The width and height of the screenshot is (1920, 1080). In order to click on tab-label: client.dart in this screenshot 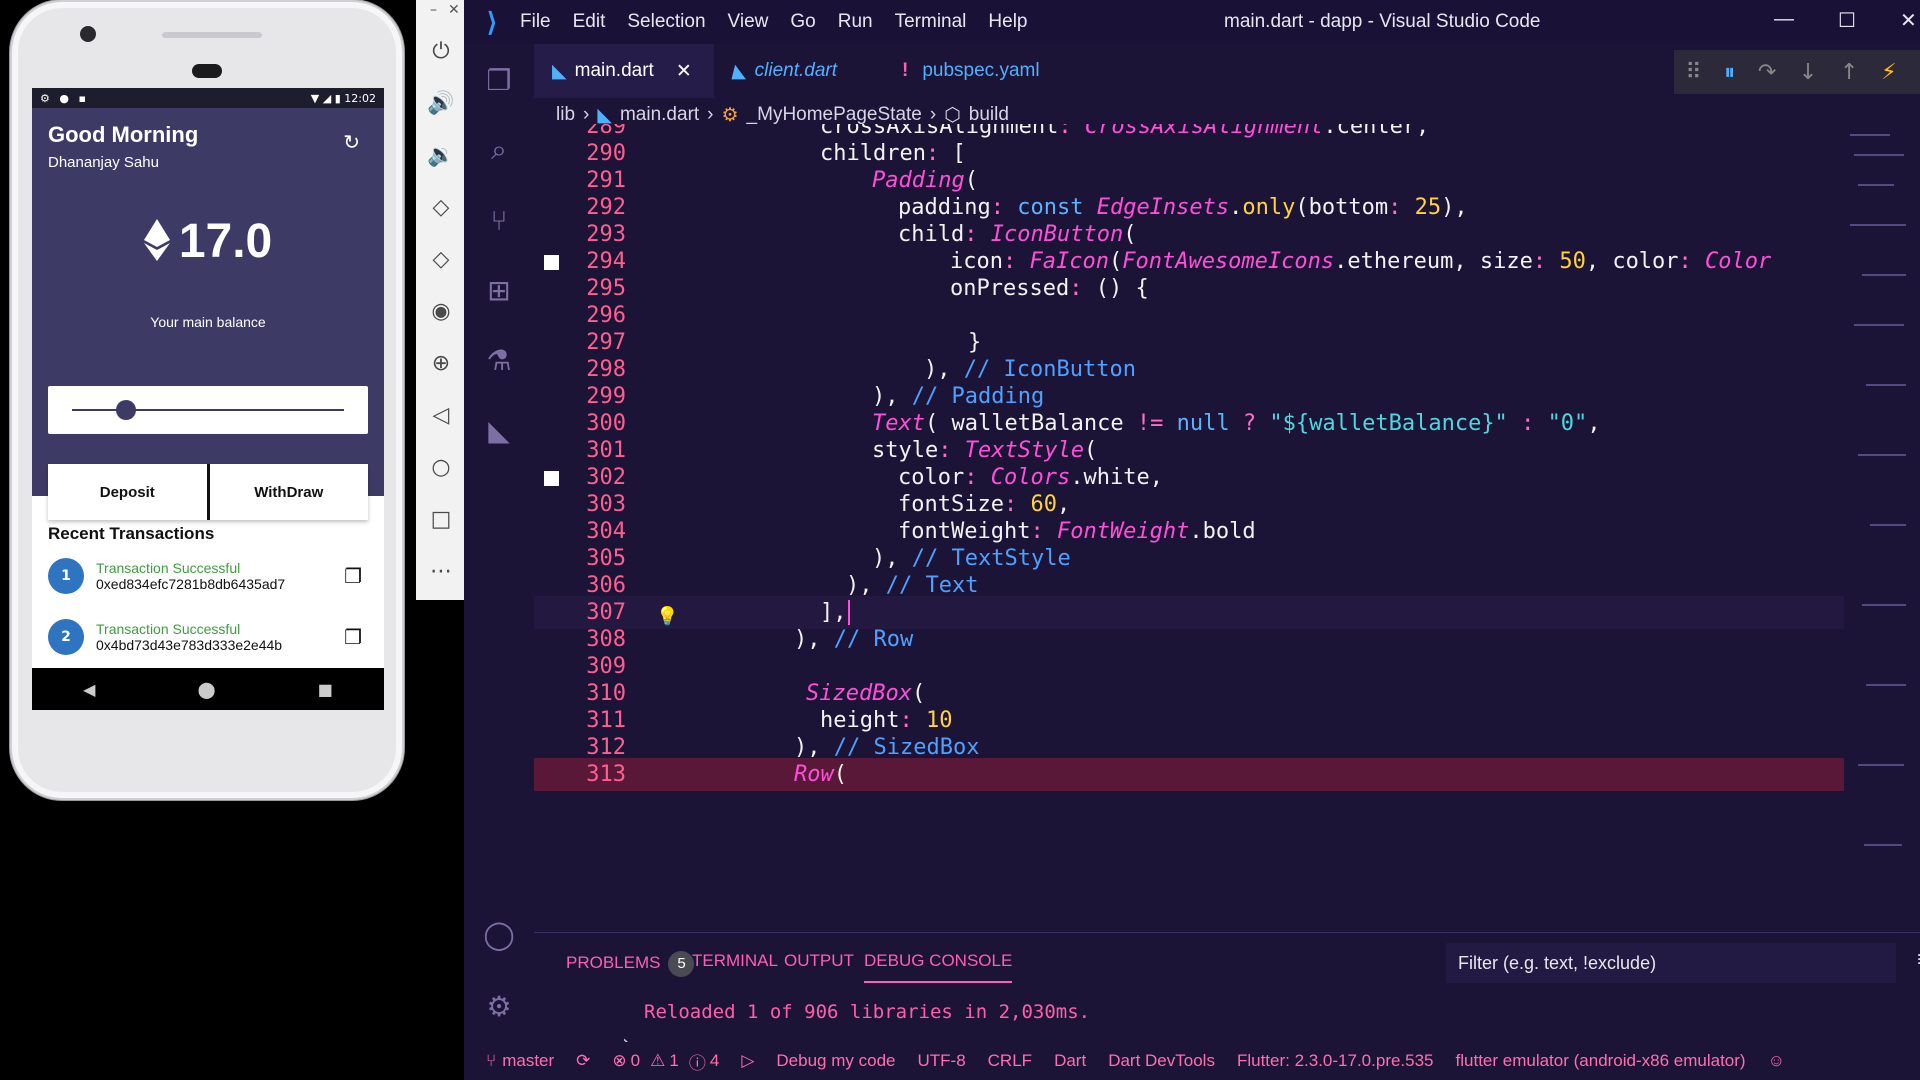, I will do `click(795, 70)`.